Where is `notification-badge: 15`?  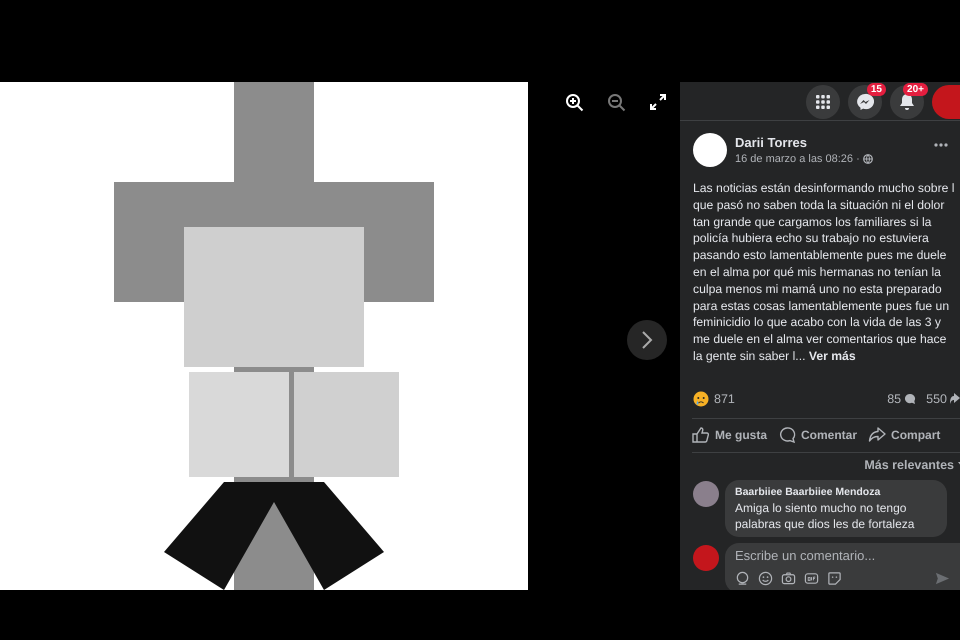 notification-badge: 15 is located at coordinates (876, 89).